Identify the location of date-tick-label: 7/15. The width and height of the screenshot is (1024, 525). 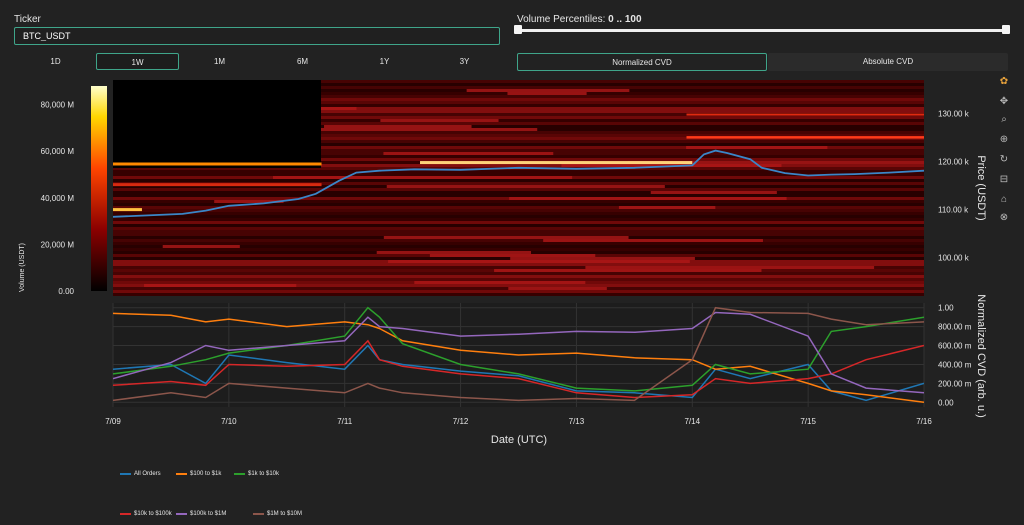
(808, 421).